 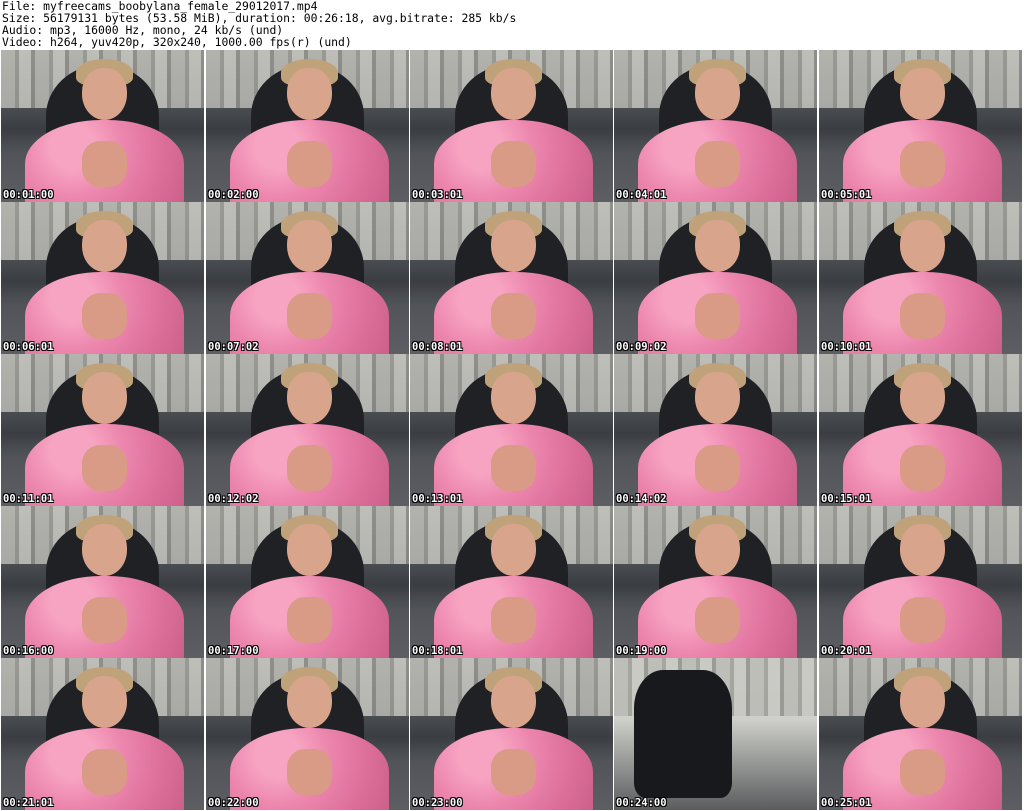 What do you see at coordinates (846, 651) in the screenshot?
I see `thumbnail-timestamp: 00:20:01` at bounding box center [846, 651].